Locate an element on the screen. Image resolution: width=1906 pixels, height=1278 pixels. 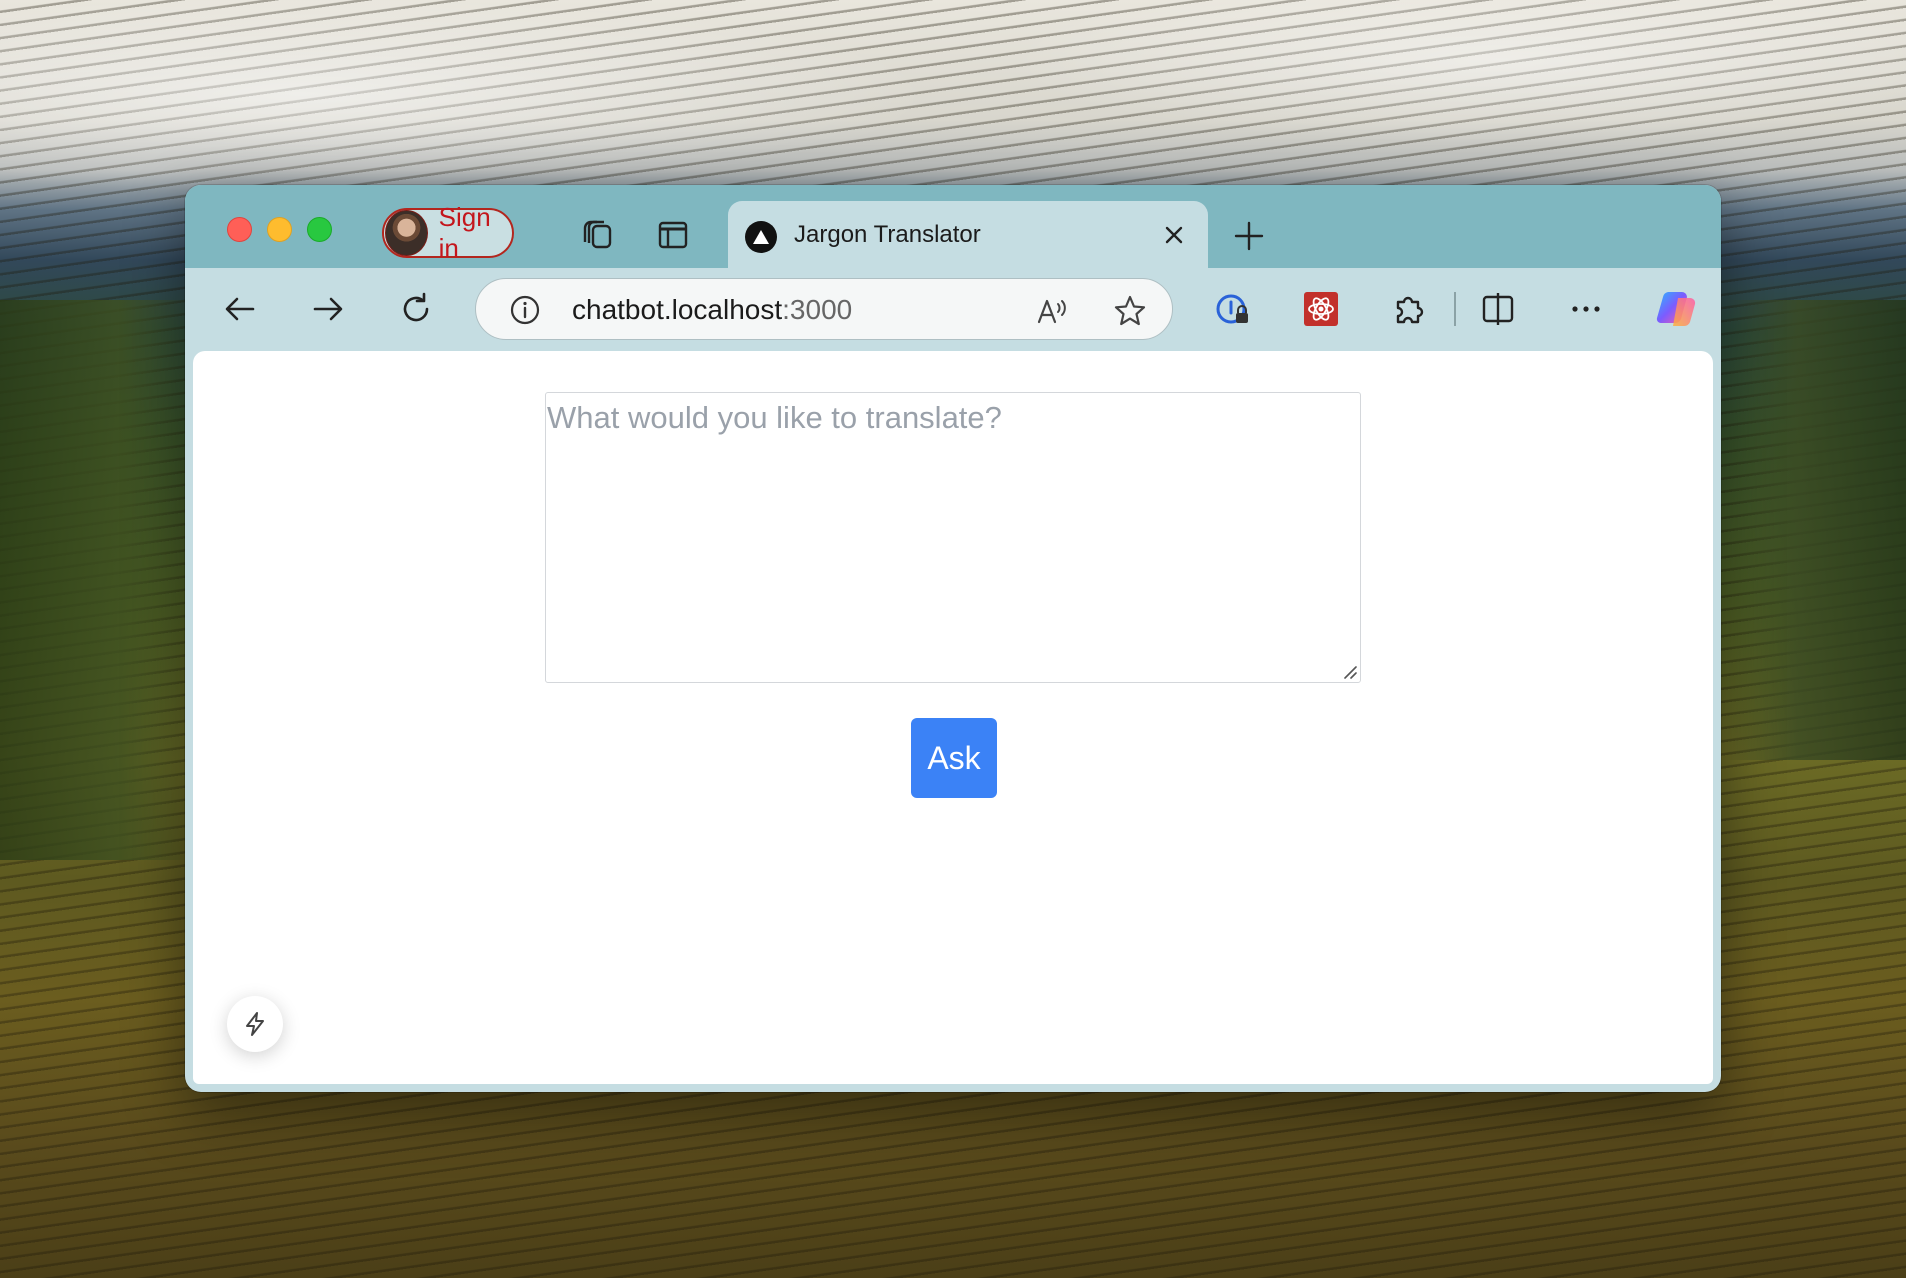
translate-input: What would you like to translate? is located at coordinates (953, 537).